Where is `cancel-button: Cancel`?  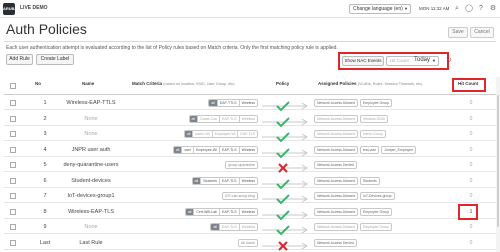 cancel-button: Cancel is located at coordinates (482, 32).